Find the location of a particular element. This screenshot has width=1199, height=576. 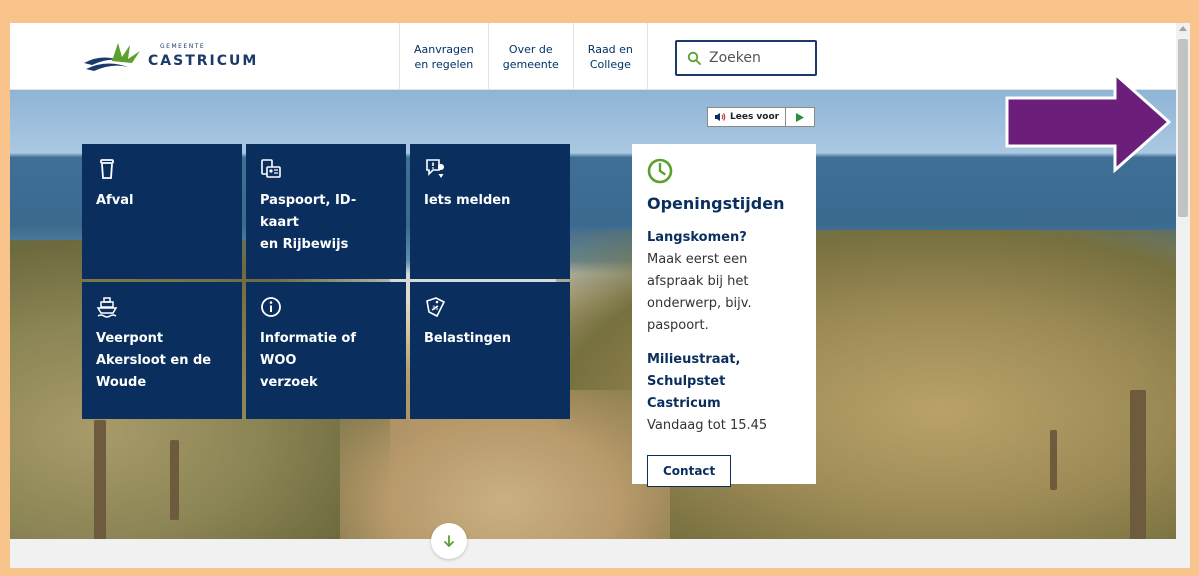

annotation-arrow-icon is located at coordinates (1088, 122).